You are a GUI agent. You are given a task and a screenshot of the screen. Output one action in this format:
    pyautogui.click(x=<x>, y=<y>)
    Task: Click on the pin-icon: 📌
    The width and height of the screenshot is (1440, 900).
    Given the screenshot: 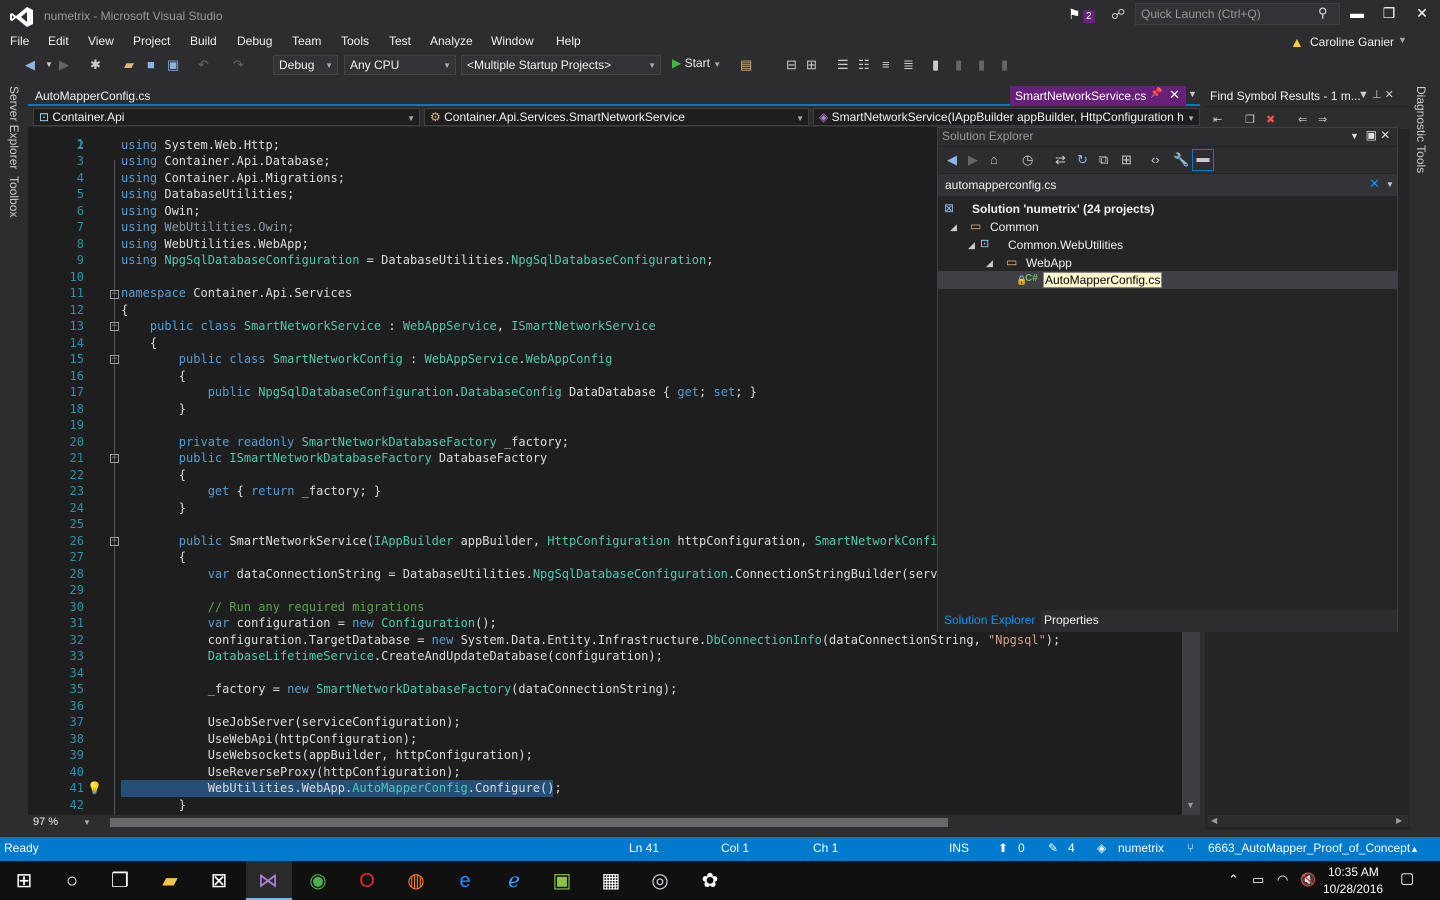 What is the action you would take?
    pyautogui.click(x=1156, y=93)
    